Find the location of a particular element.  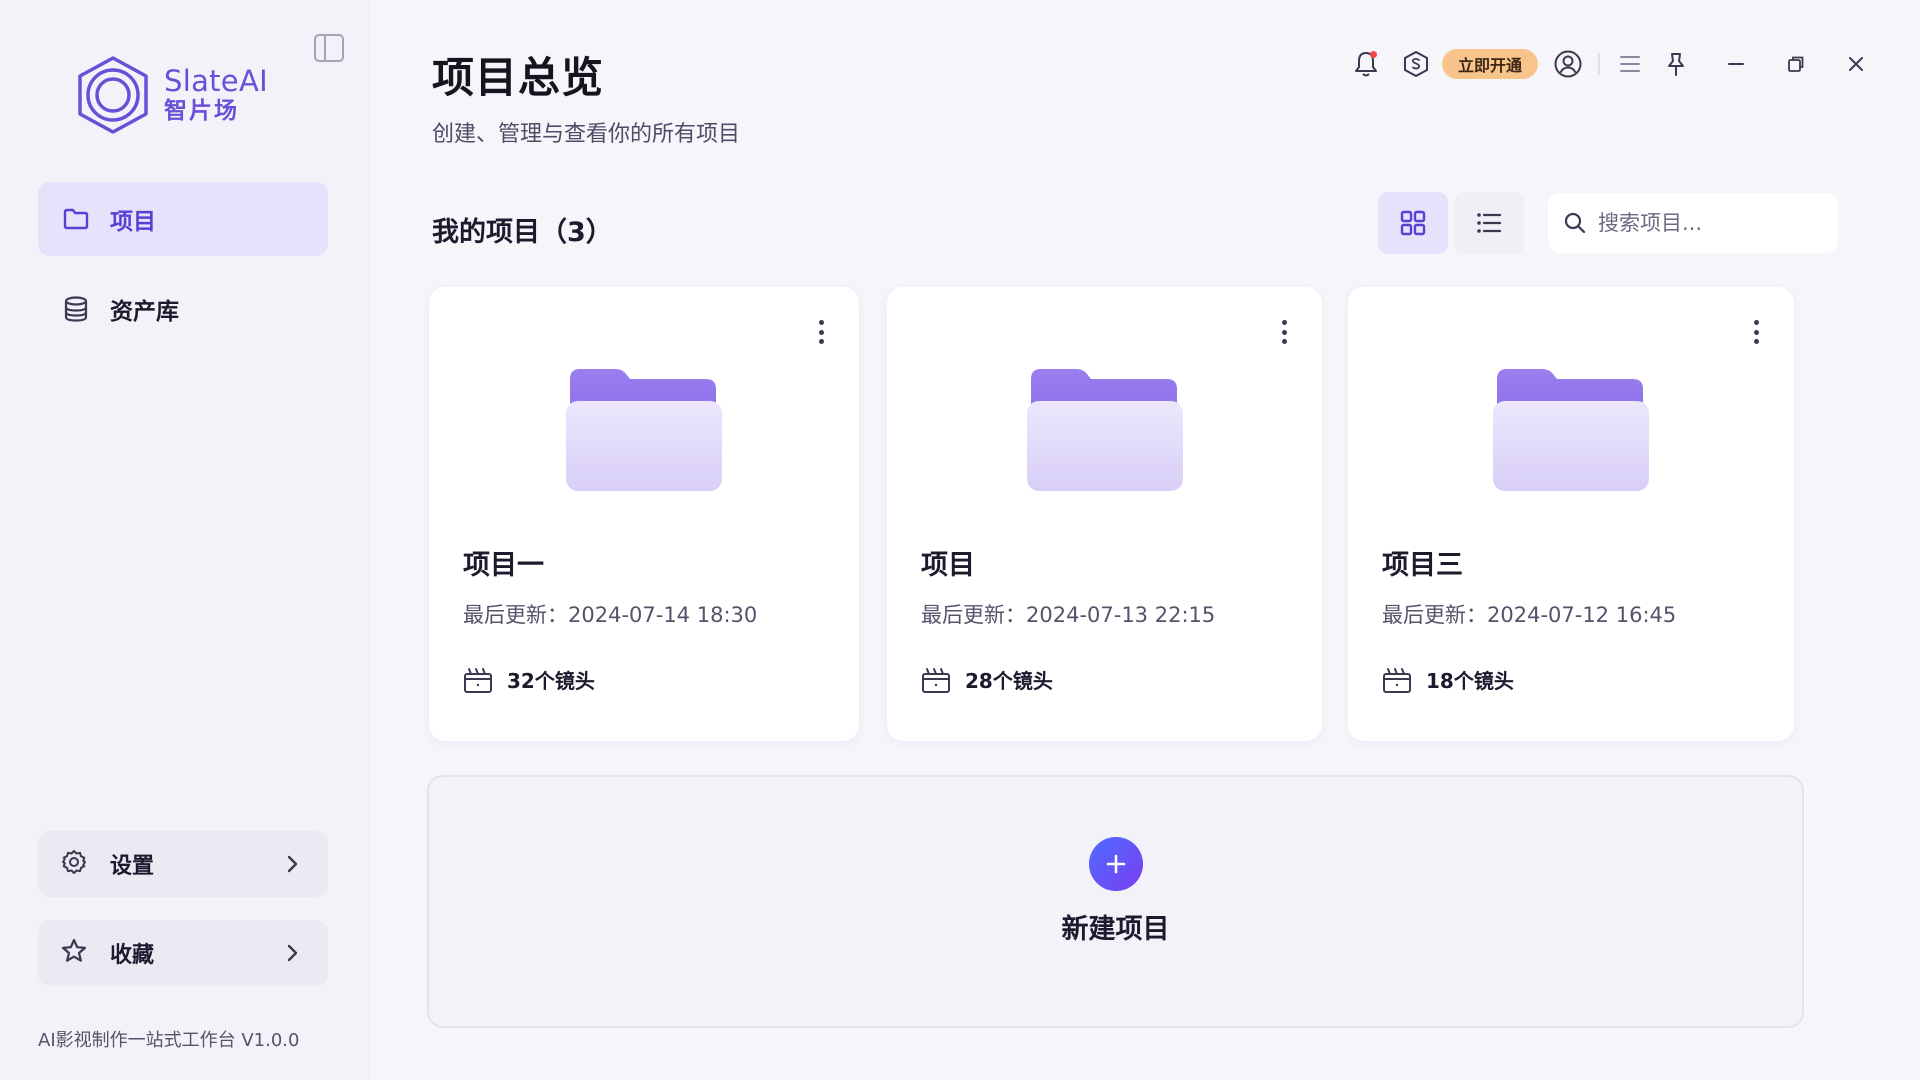

close-icon is located at coordinates (1856, 64).